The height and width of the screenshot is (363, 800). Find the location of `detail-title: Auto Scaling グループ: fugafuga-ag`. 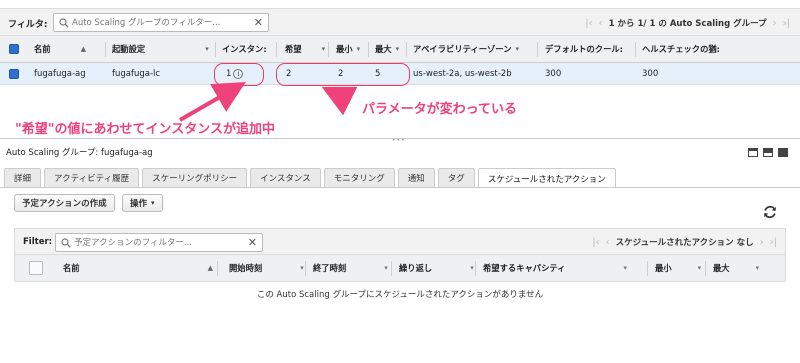

detail-title: Auto Scaling グループ: fugafuga-ag is located at coordinates (79, 153).